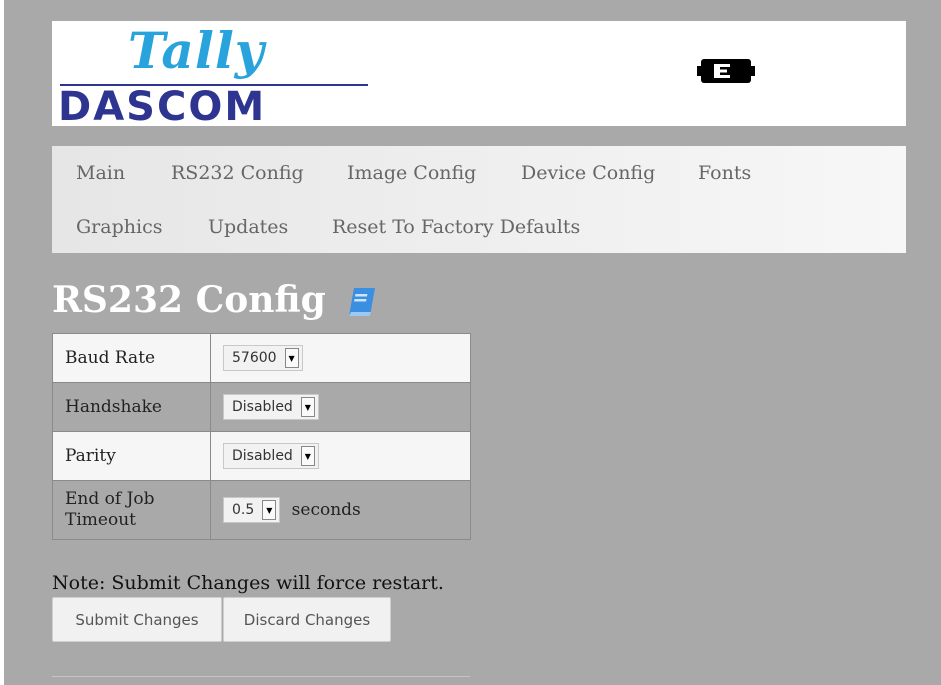  What do you see at coordinates (411, 173) in the screenshot?
I see `nav-image-config: Image Config` at bounding box center [411, 173].